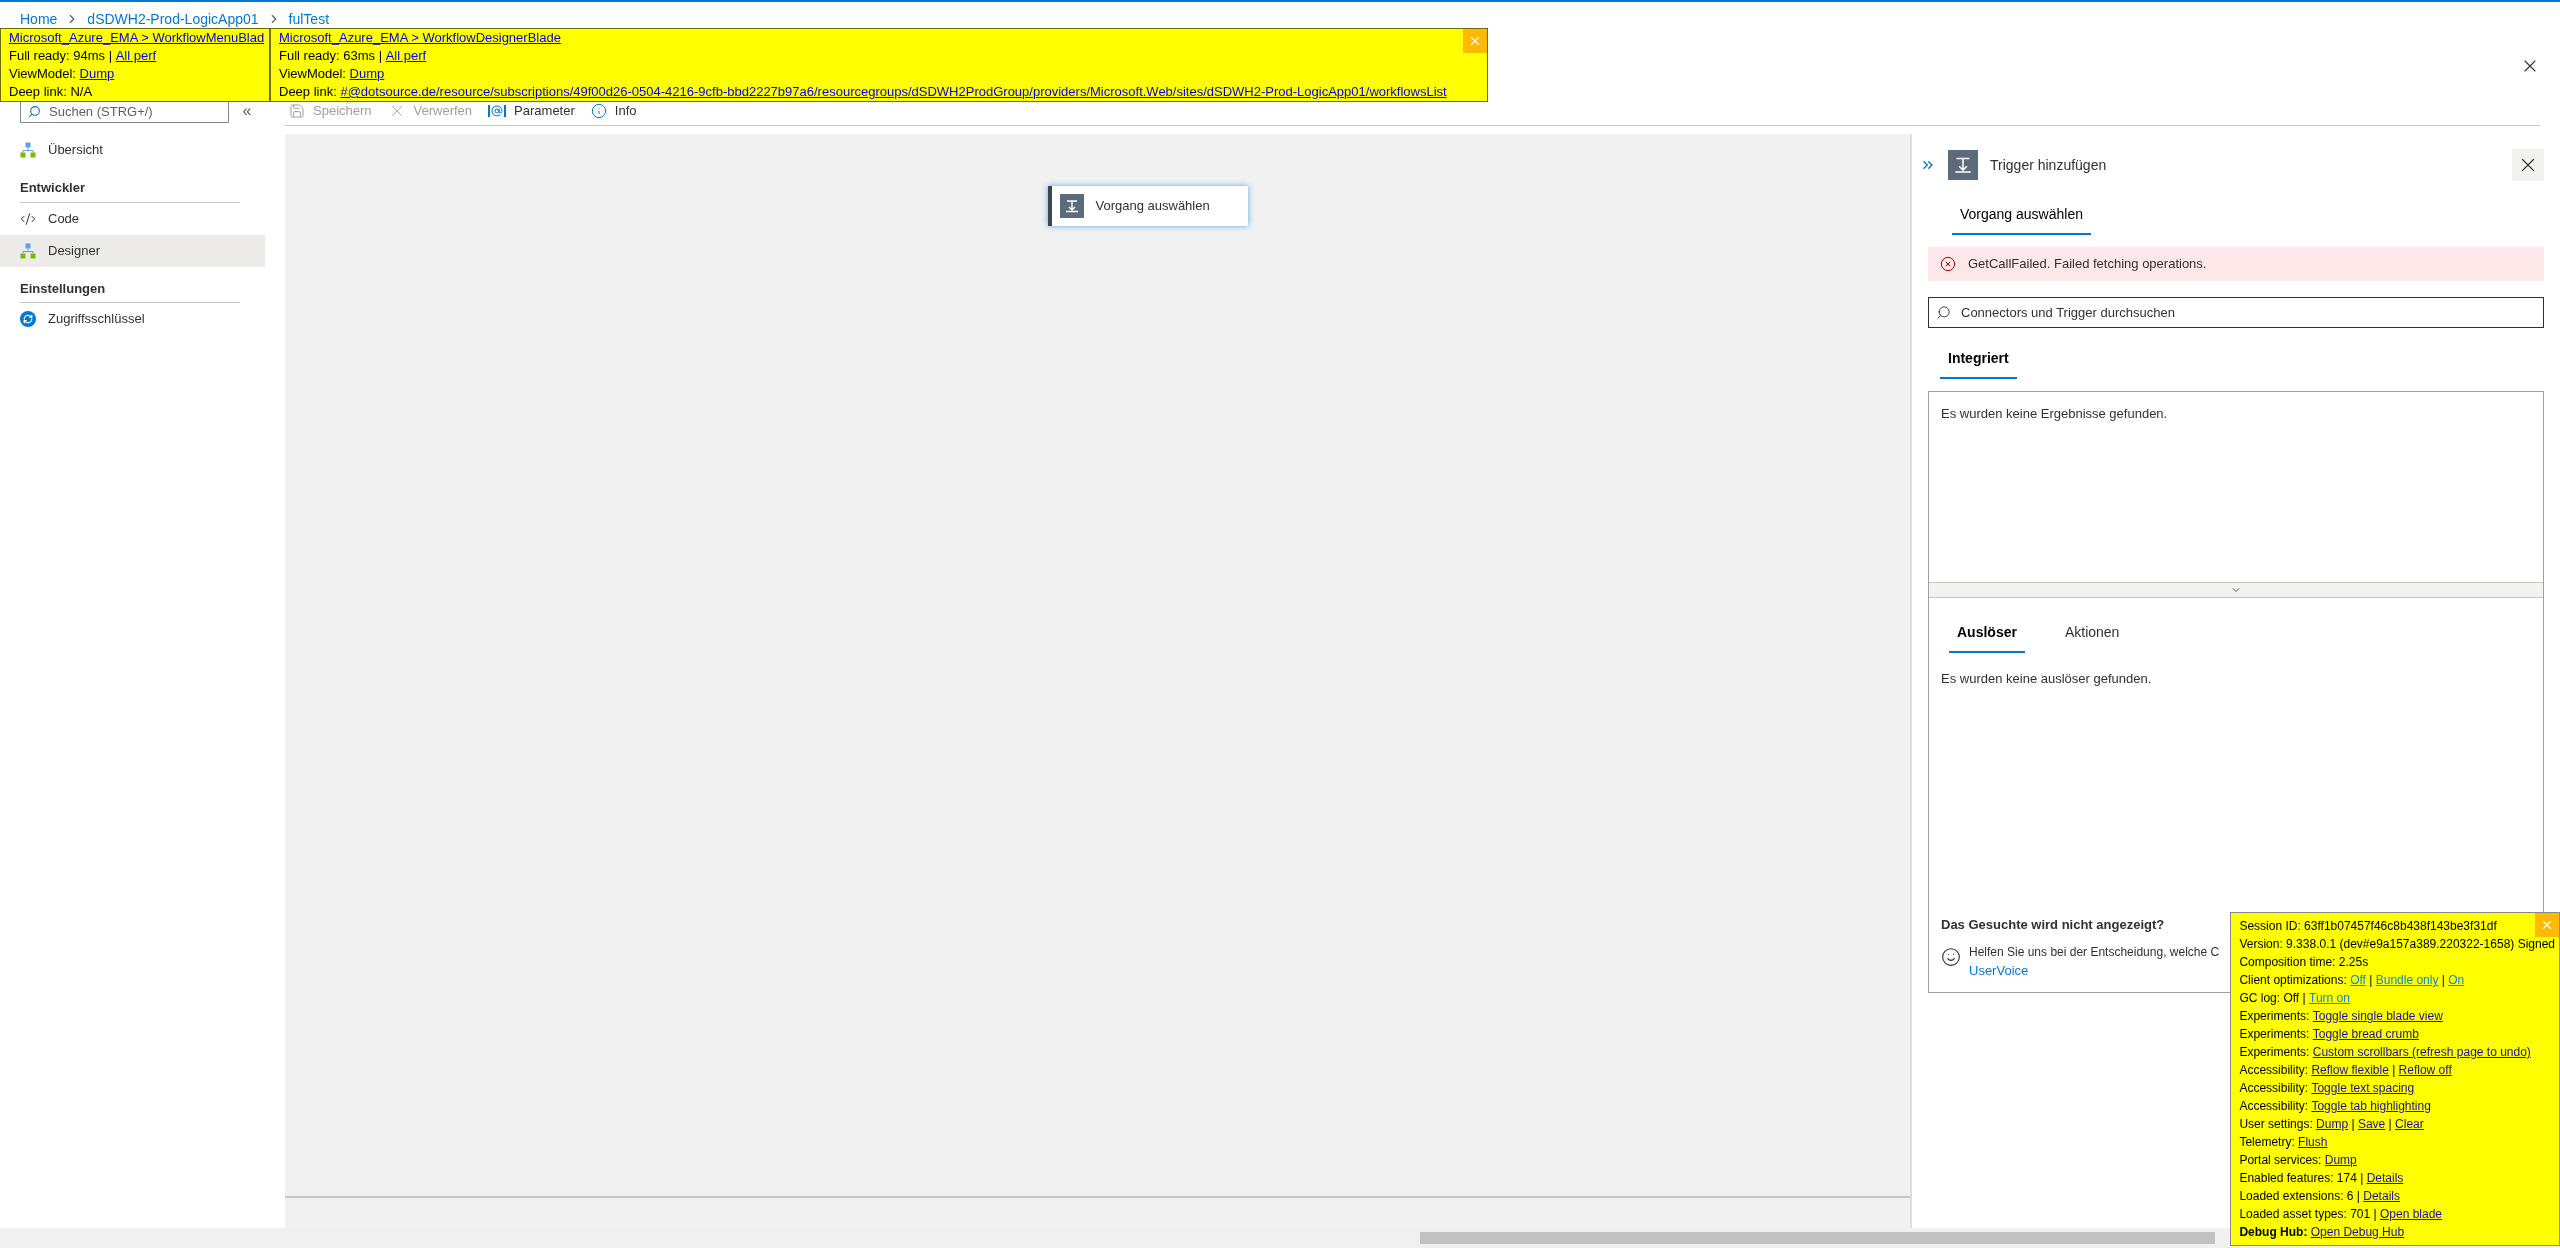 This screenshot has height=1248, width=2560. Describe the element at coordinates (2274, 1232) in the screenshot. I see `label-text: Debug Hub:` at that location.